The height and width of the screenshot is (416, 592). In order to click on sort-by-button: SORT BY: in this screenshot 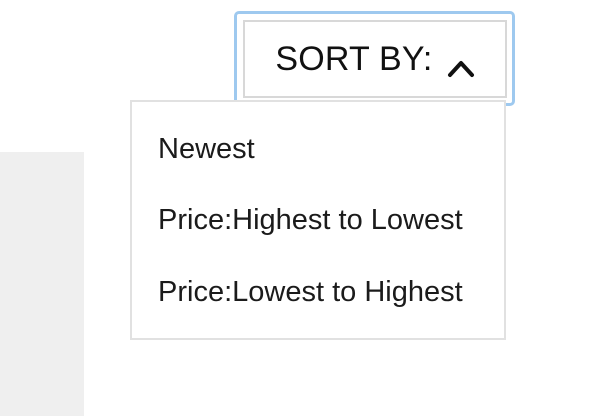, I will do `click(375, 59)`.